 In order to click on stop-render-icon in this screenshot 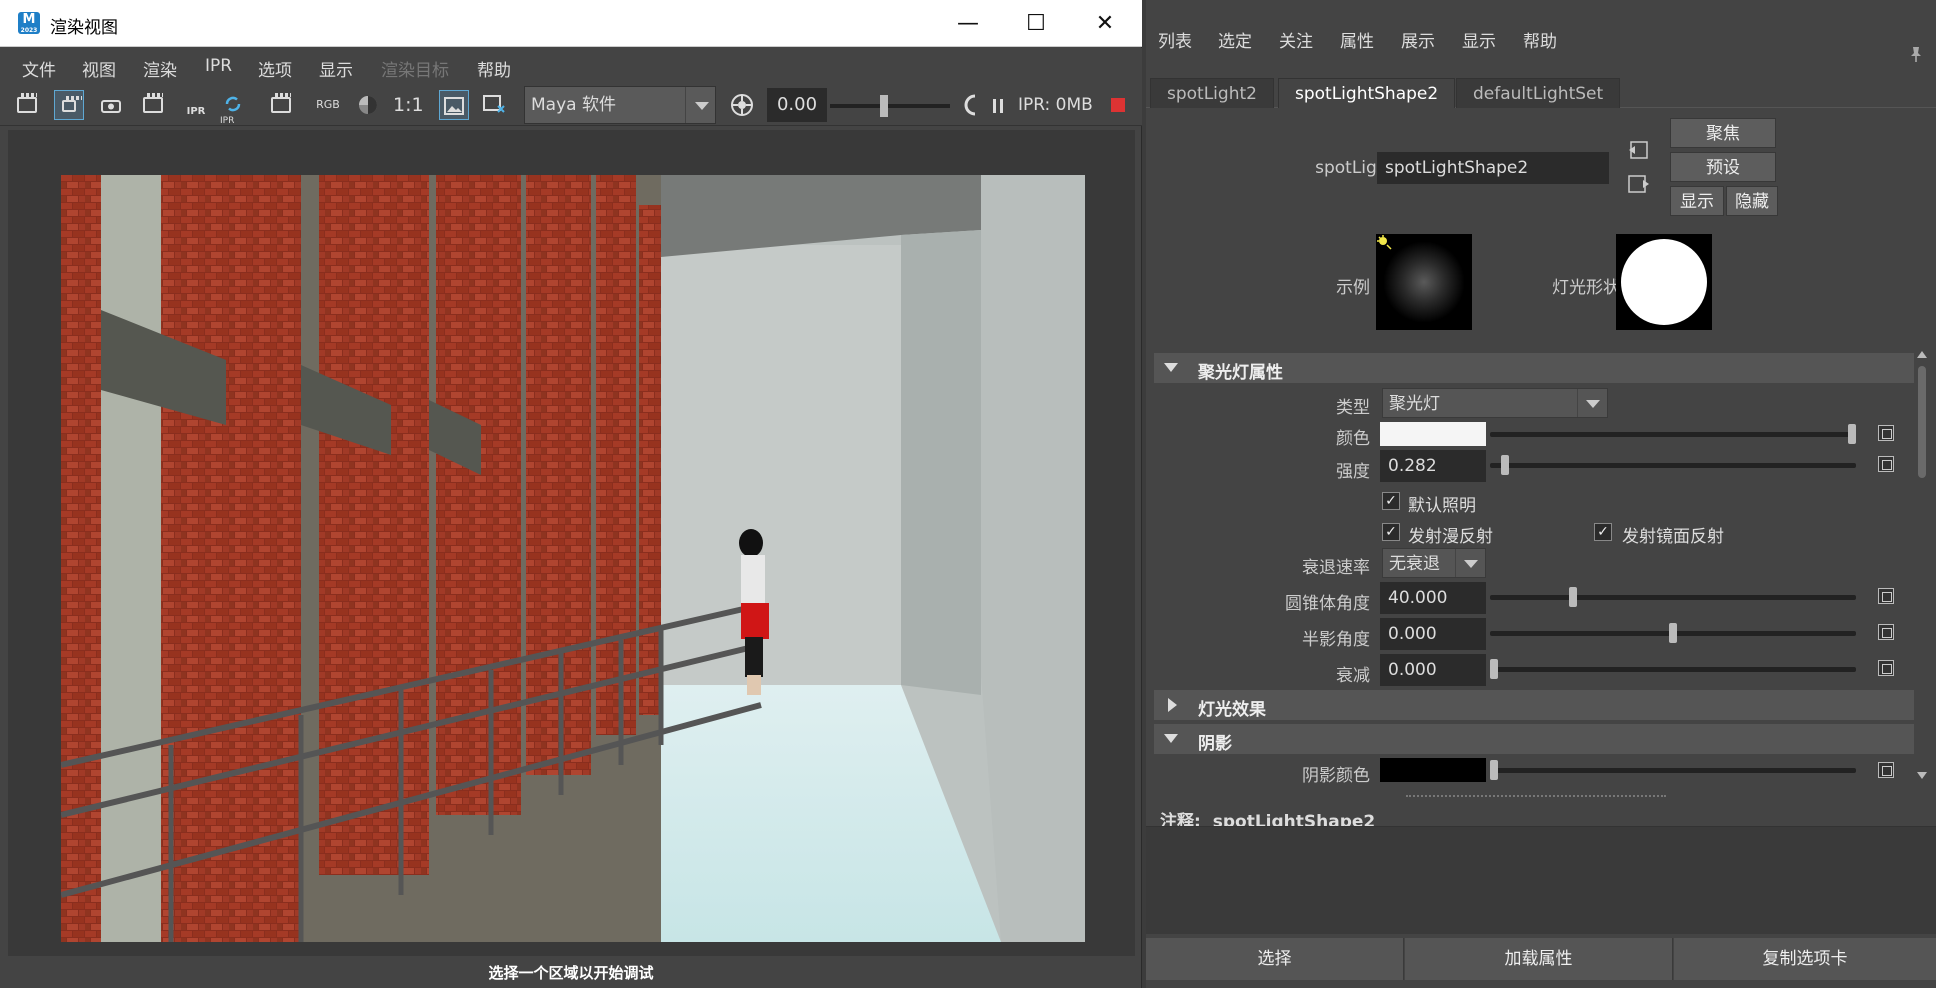, I will do `click(1118, 105)`.